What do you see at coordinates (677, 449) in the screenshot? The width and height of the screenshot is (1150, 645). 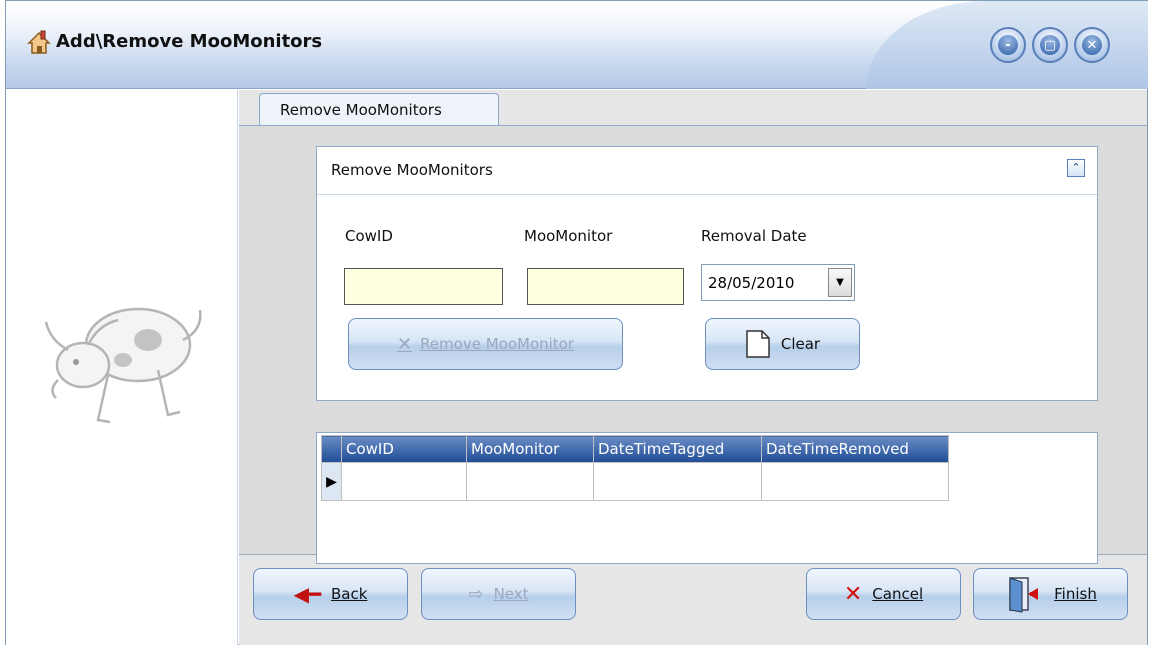 I see `column-header-datetimetagged: DateTimeTagged` at bounding box center [677, 449].